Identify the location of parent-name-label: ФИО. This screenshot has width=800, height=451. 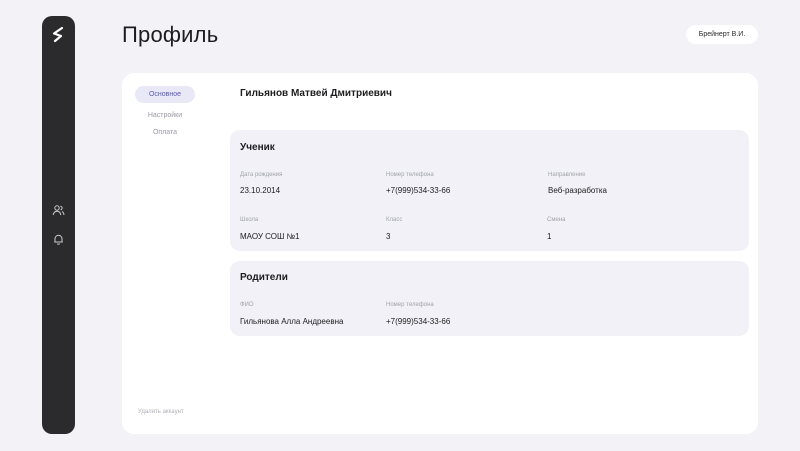
(247, 305).